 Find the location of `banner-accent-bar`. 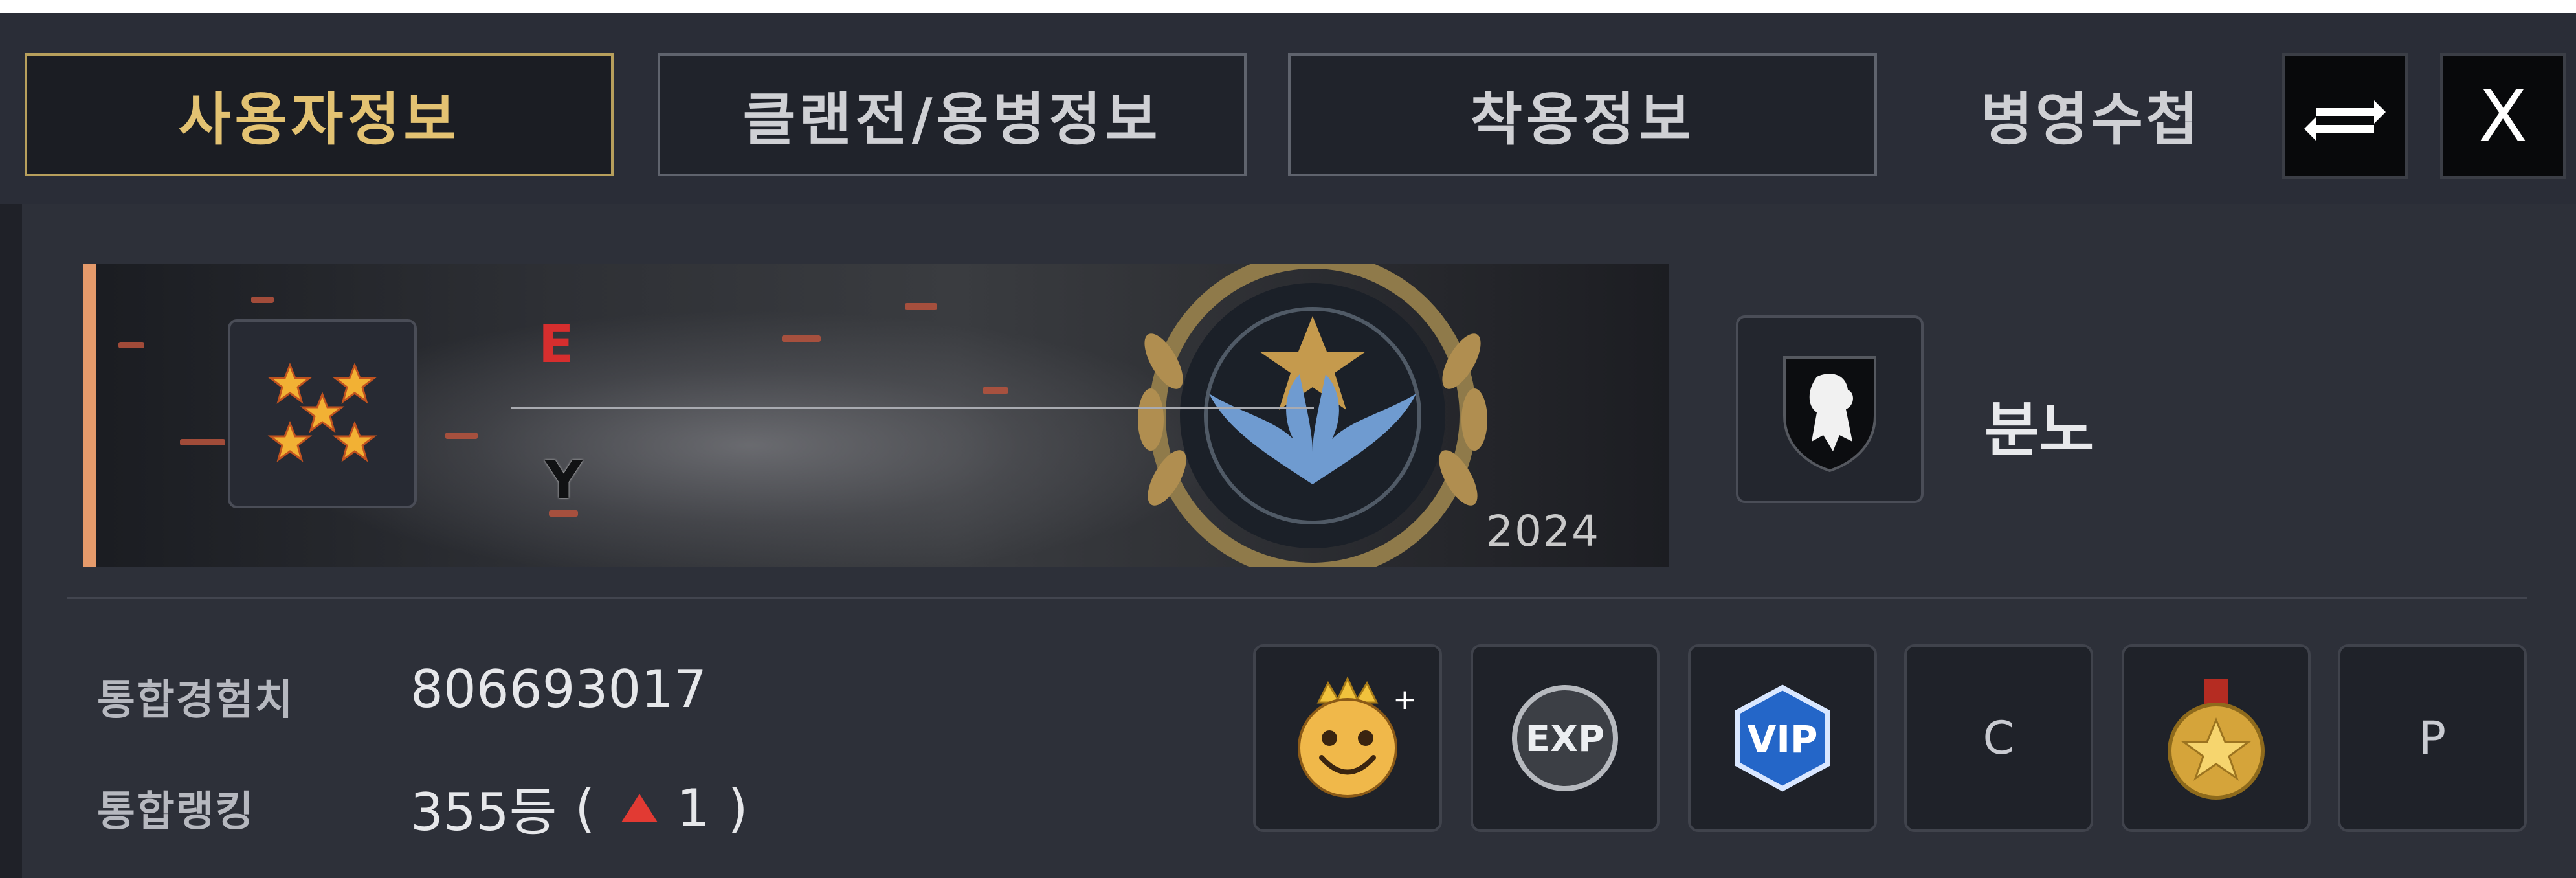

banner-accent-bar is located at coordinates (89, 415).